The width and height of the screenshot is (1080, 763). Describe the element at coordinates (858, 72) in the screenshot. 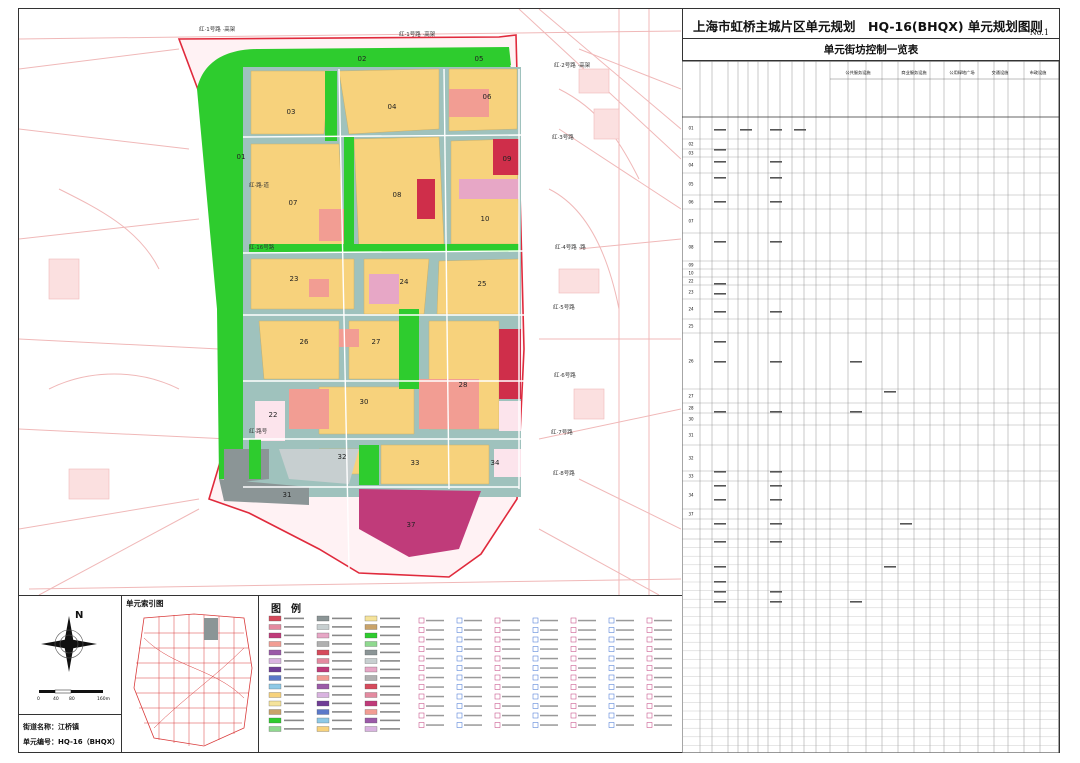

I see `table-col-group: 公共服务设施` at that location.